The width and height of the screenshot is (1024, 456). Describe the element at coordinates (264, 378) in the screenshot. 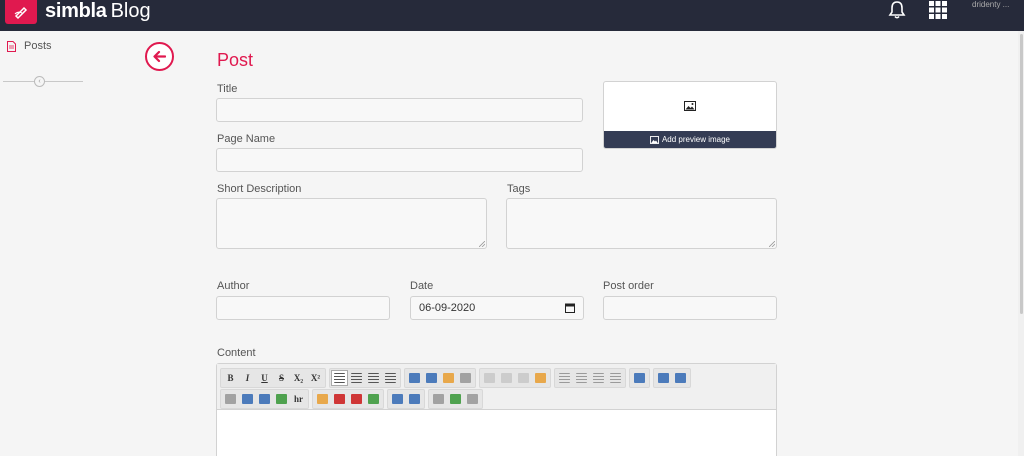

I see `format-u-button: U` at that location.